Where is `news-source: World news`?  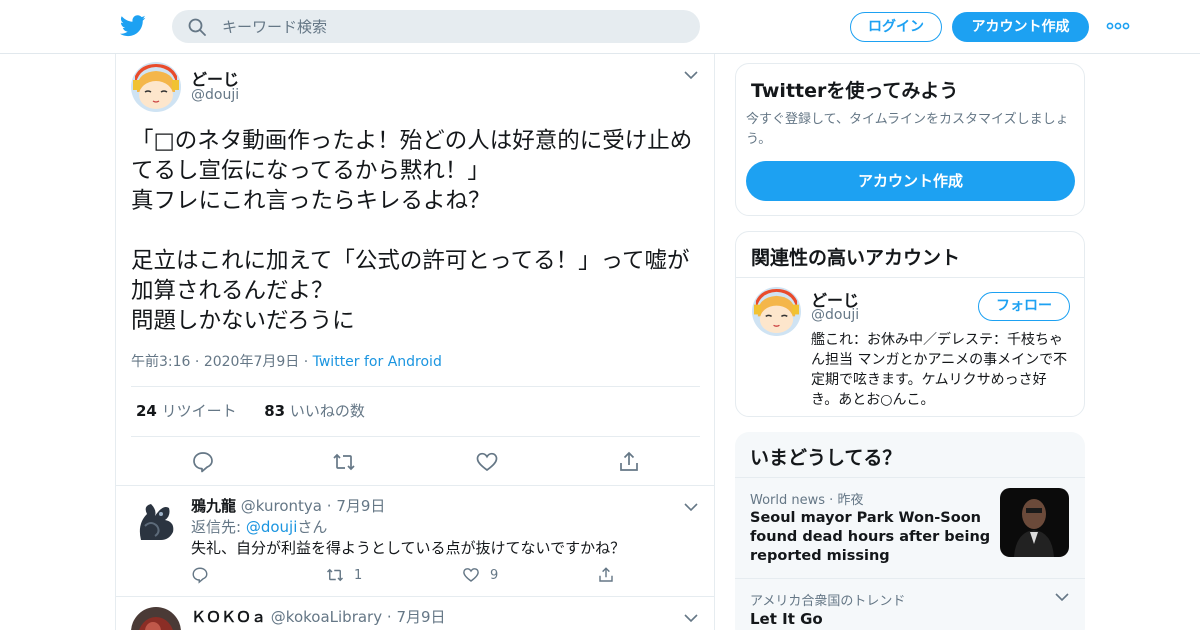
news-source: World news is located at coordinates (788, 500).